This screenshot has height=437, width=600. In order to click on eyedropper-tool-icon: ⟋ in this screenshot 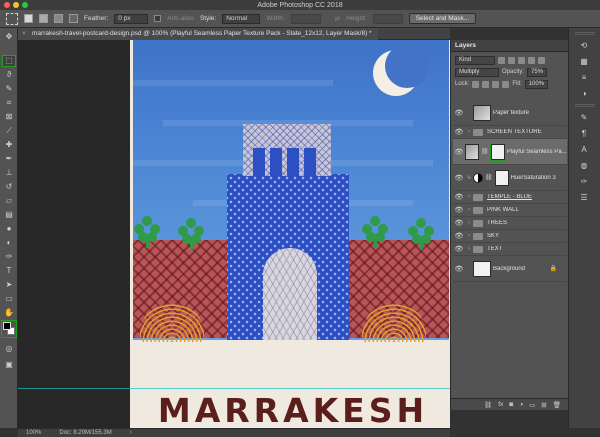, I will do `click(9, 131)`.